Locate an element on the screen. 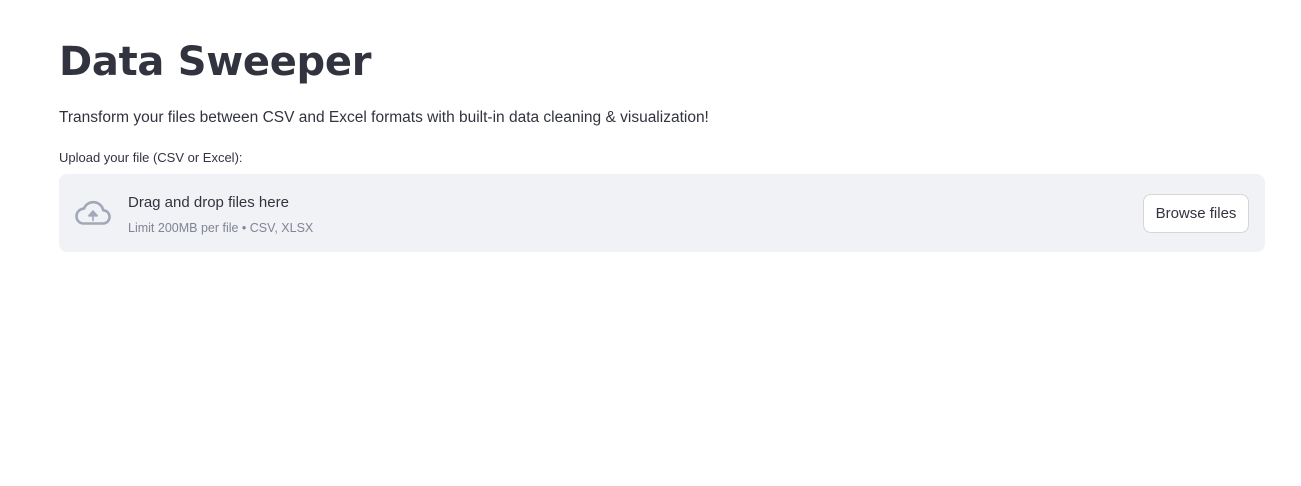 The image size is (1301, 486). browse-files-button: Browse files is located at coordinates (1196, 213).